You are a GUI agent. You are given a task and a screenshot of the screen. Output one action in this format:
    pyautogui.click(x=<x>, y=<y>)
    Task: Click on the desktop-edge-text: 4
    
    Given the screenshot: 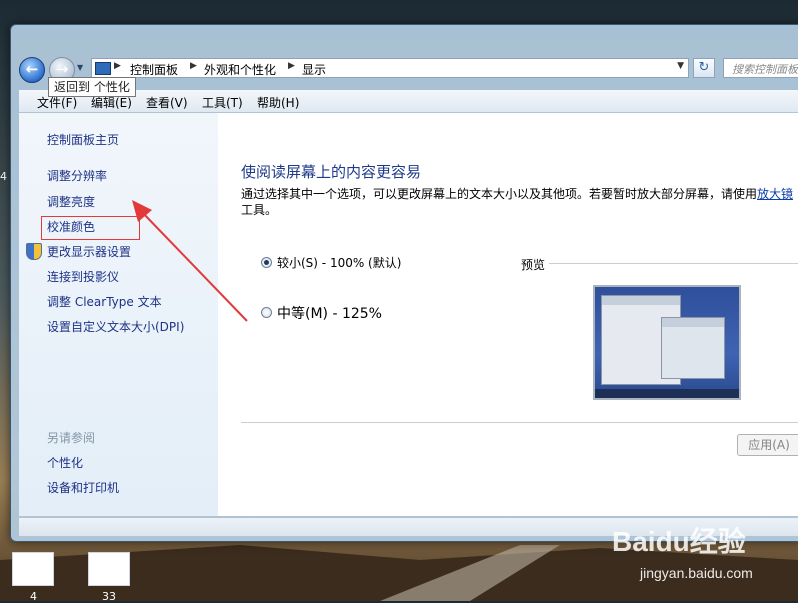 What is the action you would take?
    pyautogui.click(x=3, y=176)
    